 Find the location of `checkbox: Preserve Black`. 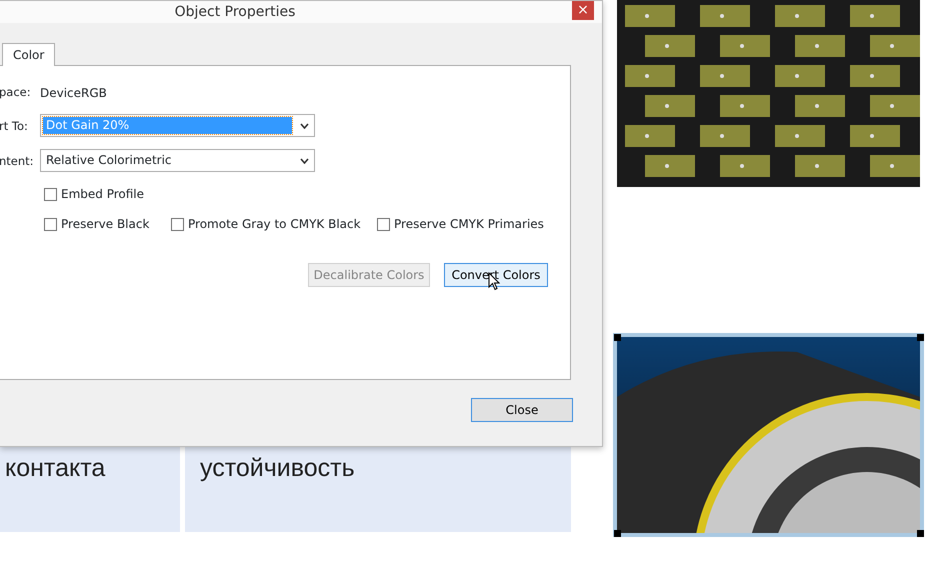

checkbox: Preserve Black is located at coordinates (97, 224).